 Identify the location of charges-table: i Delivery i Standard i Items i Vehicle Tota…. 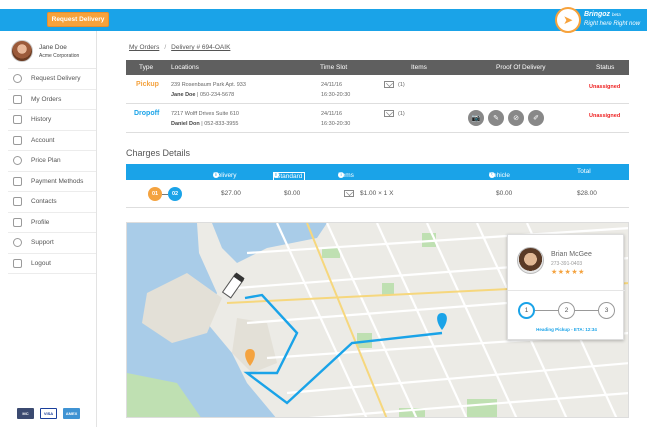
(377, 186).